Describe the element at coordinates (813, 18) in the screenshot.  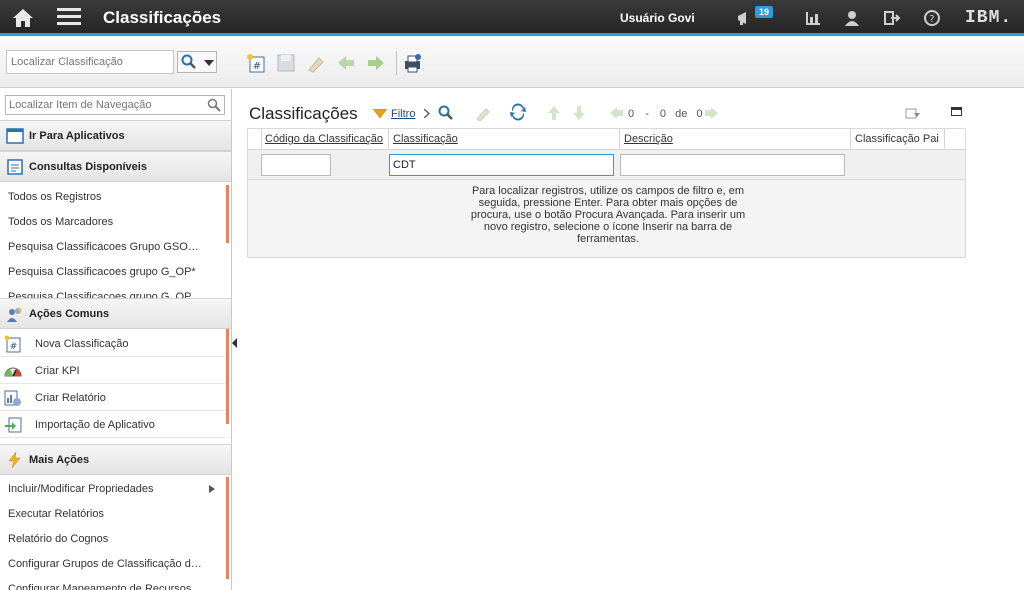
I see `chart-icon` at that location.